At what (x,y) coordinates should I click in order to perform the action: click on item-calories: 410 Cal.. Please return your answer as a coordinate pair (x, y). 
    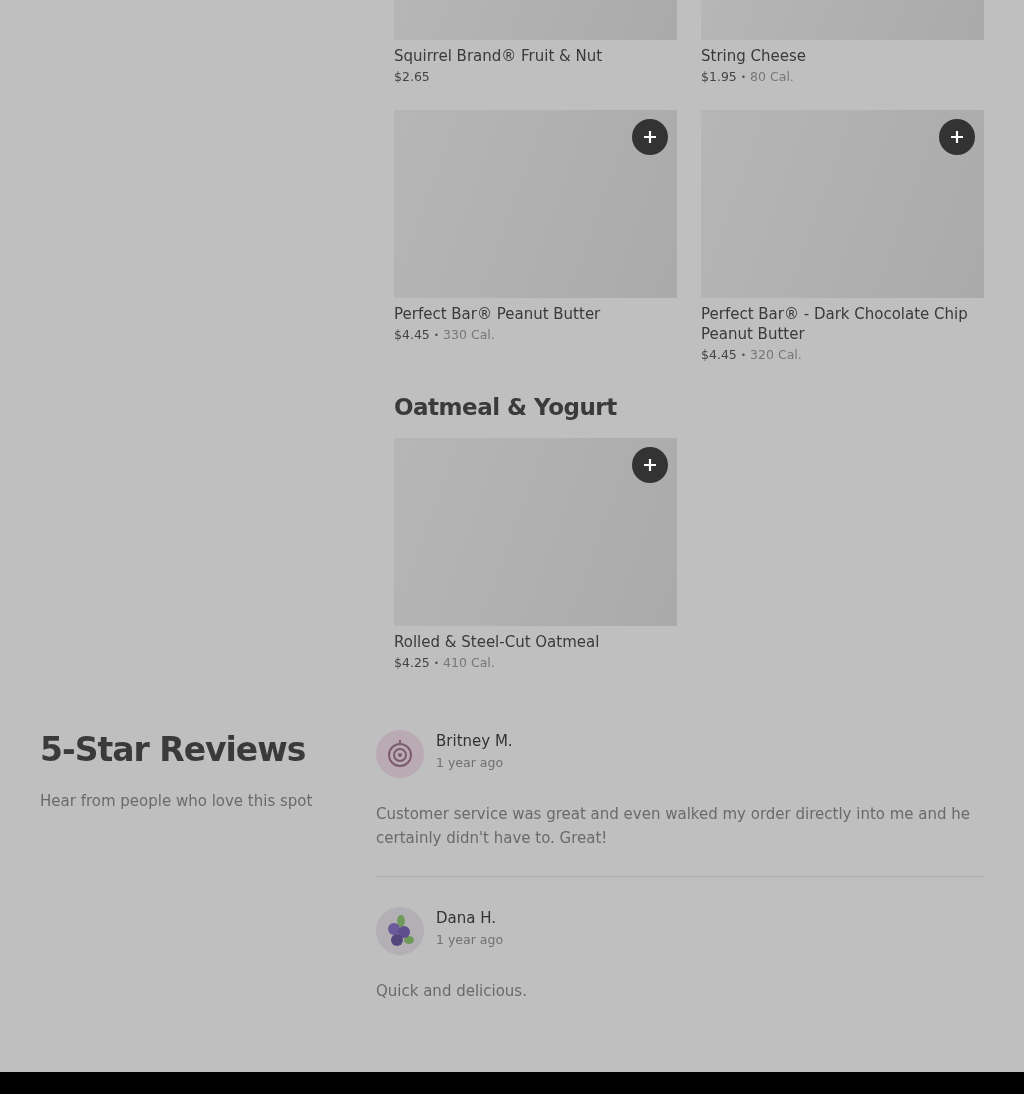
    Looking at the image, I should click on (469, 663).